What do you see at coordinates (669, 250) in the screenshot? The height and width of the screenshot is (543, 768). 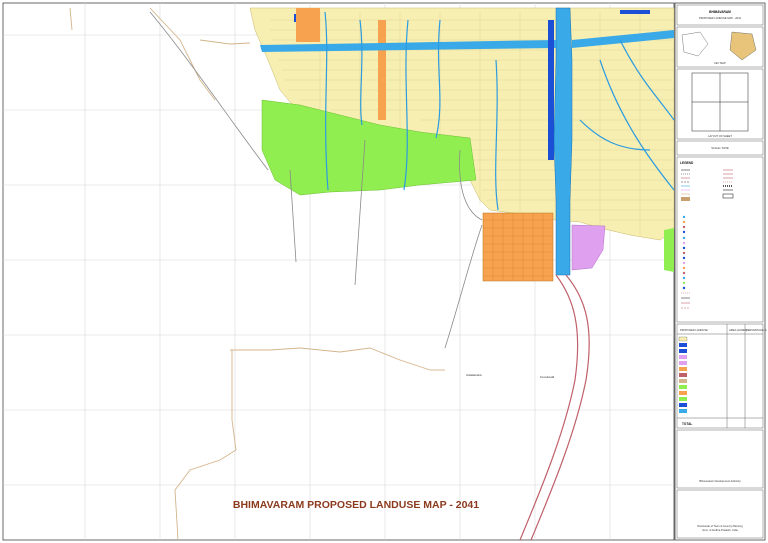 I see `agriculture-zone-east` at bounding box center [669, 250].